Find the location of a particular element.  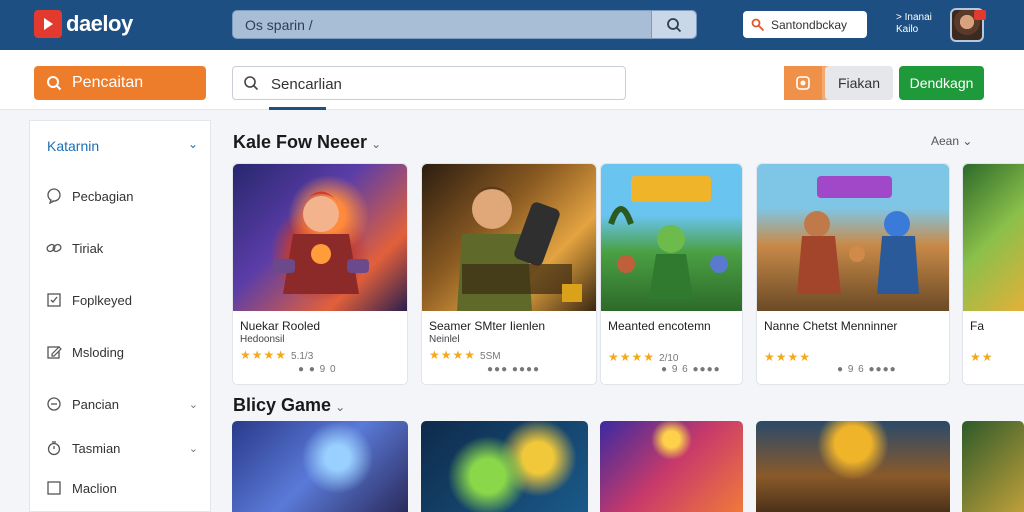

logo-text: daeloy is located at coordinates (99, 23).